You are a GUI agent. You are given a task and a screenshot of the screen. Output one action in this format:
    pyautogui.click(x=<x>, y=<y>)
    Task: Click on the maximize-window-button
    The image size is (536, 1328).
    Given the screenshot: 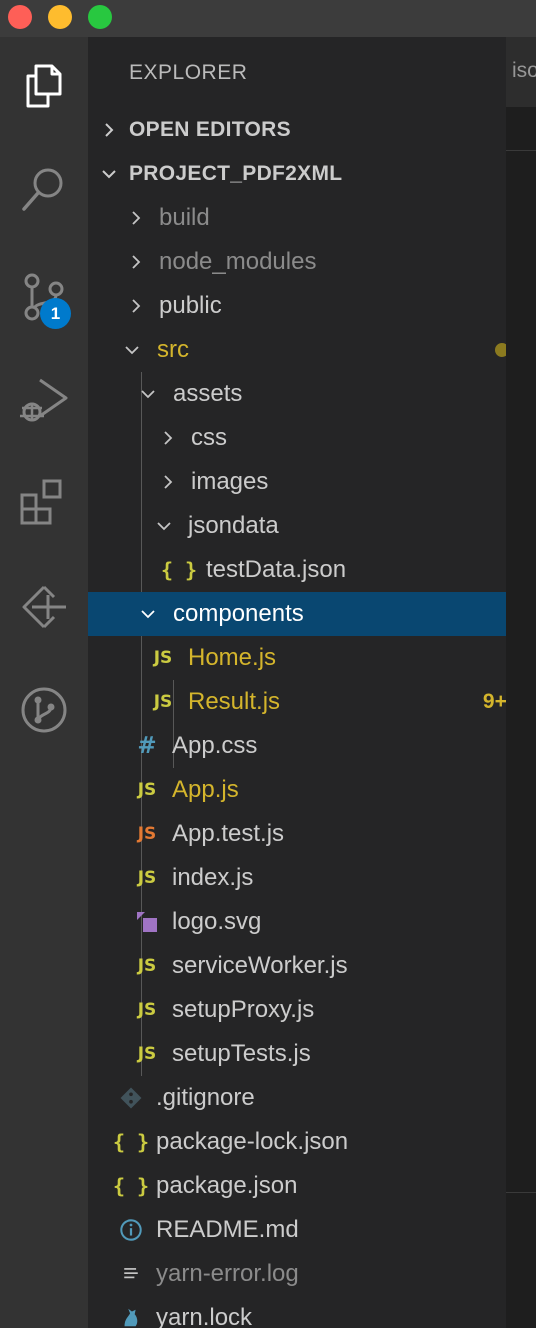 What is the action you would take?
    pyautogui.click(x=100, y=17)
    